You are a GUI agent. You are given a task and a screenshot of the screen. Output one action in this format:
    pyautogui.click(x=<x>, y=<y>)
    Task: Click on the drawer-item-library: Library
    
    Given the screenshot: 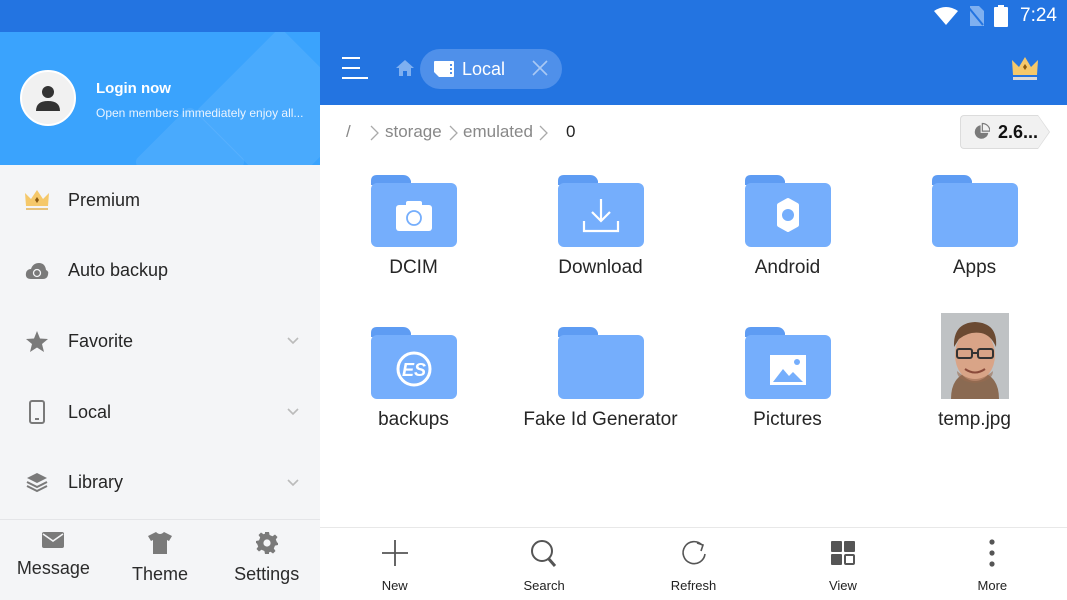 What is the action you would take?
    pyautogui.click(x=160, y=482)
    